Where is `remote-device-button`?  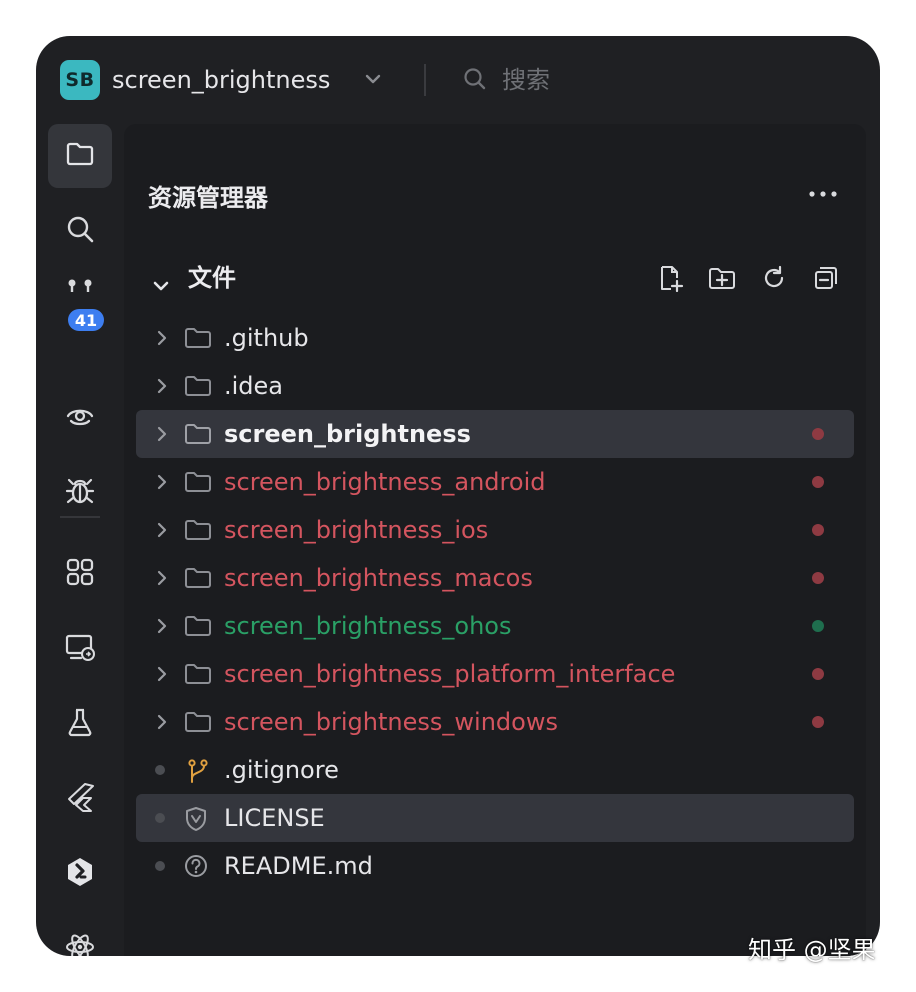 remote-device-button is located at coordinates (80, 649).